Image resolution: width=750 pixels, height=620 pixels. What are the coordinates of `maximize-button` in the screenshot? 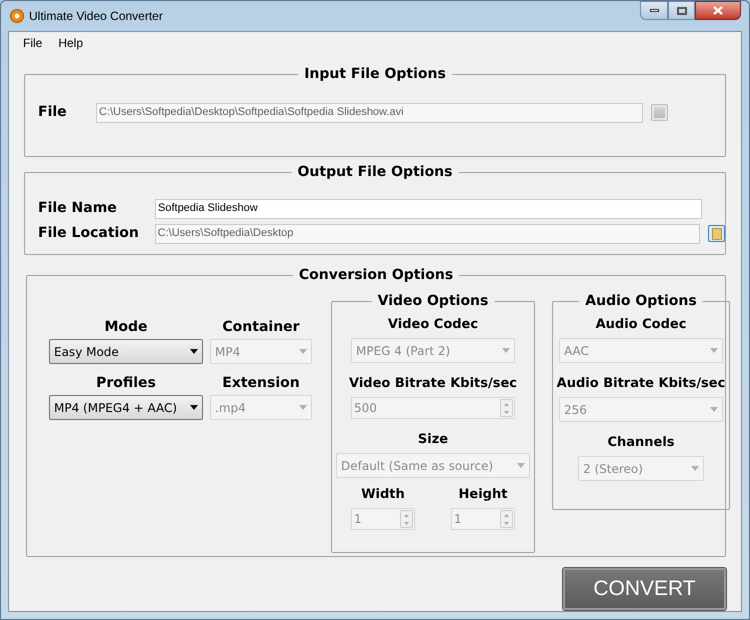 It's located at (681, 10).